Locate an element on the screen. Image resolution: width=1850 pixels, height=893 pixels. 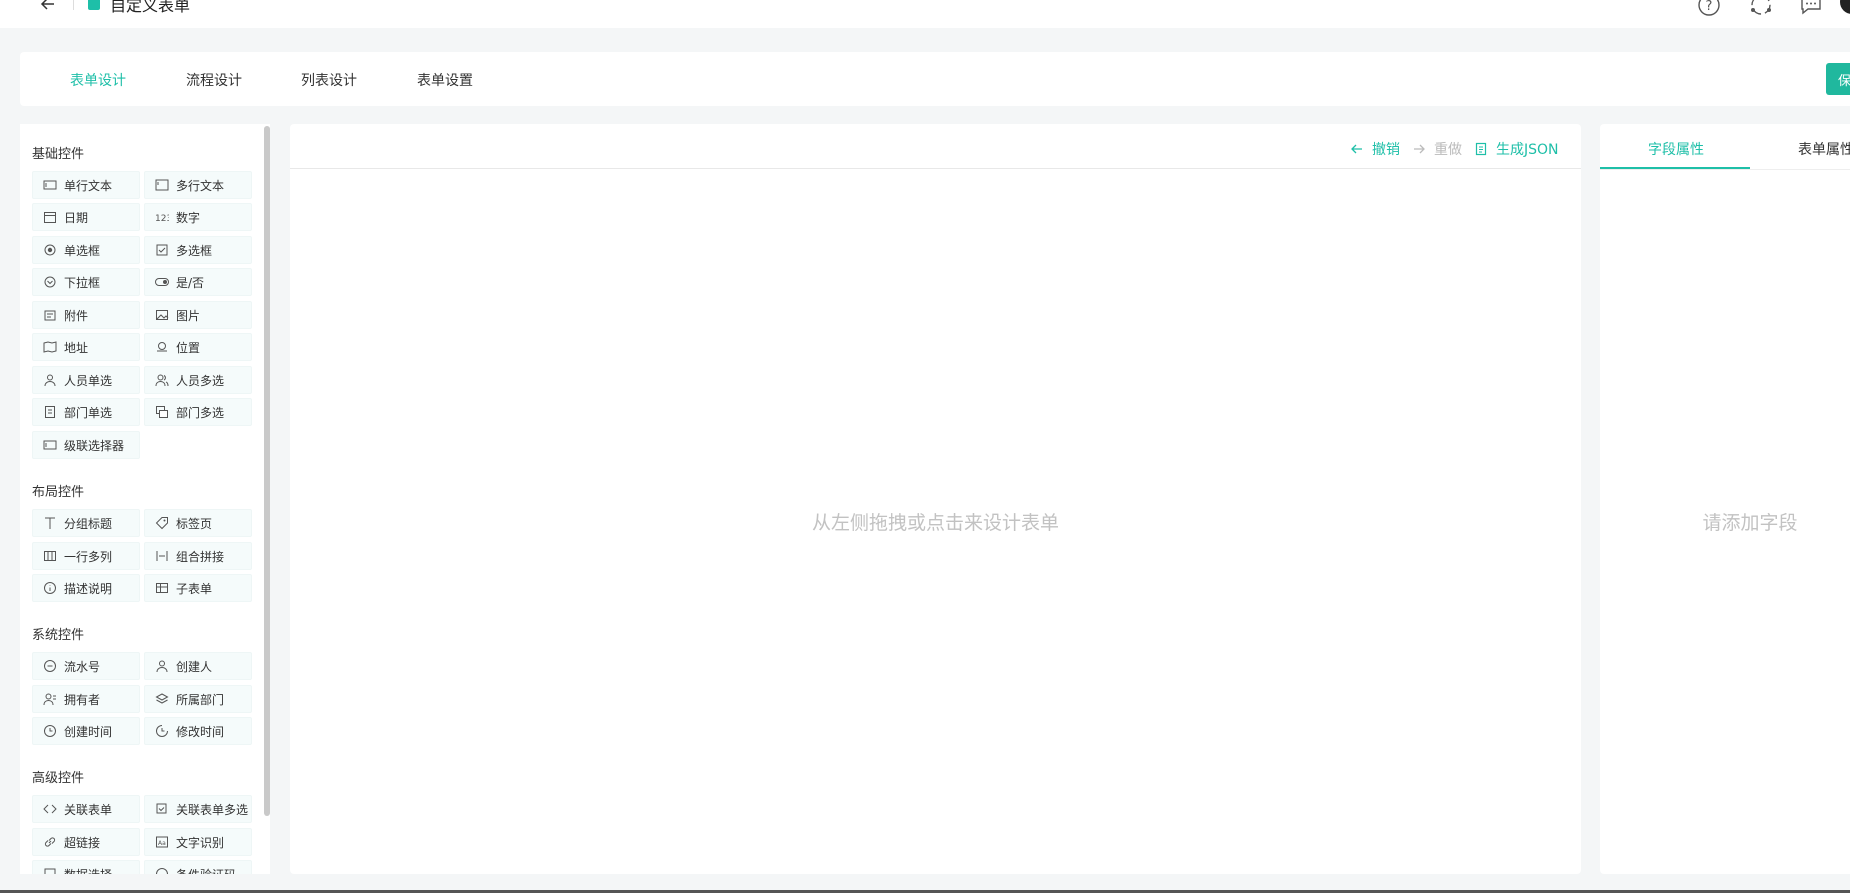
control-group-title: 分组标题 is located at coordinates (86, 523).